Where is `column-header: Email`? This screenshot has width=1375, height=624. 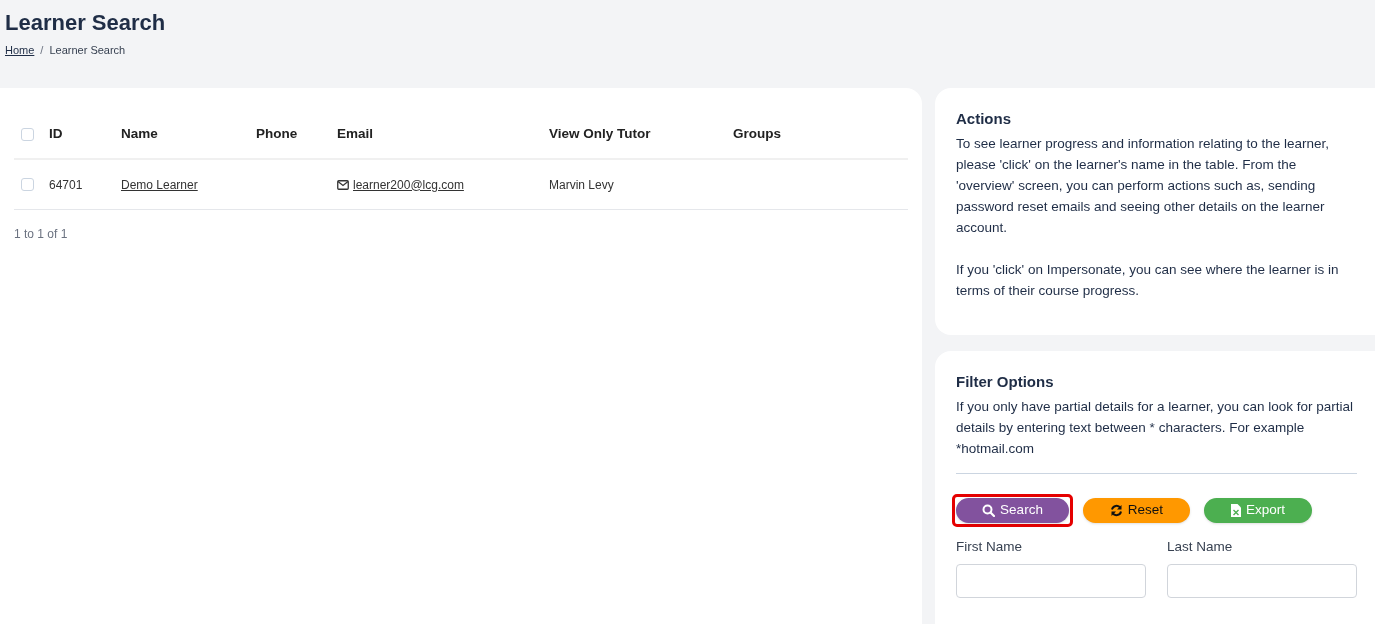 column-header: Email is located at coordinates (443, 134).